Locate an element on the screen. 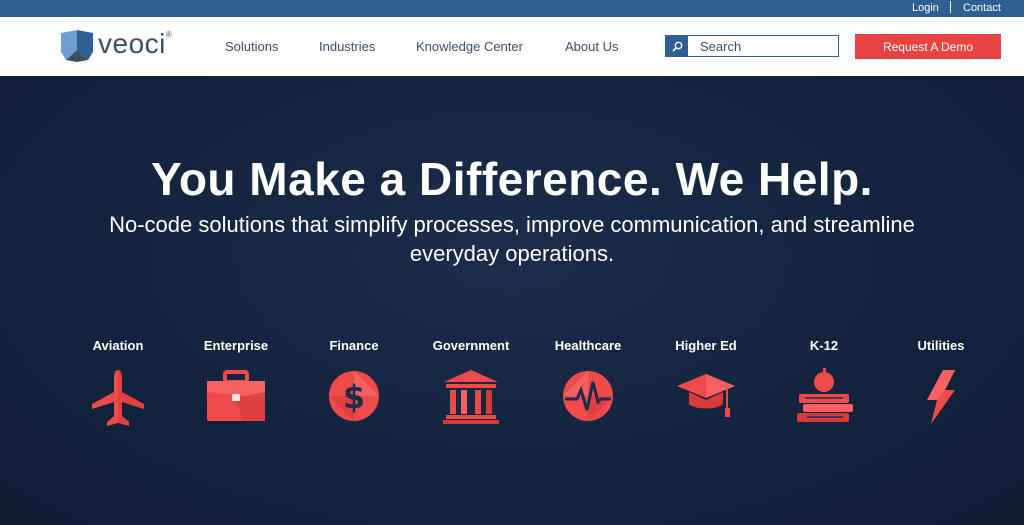  veoci-shield-logo-icon is located at coordinates (77, 46).